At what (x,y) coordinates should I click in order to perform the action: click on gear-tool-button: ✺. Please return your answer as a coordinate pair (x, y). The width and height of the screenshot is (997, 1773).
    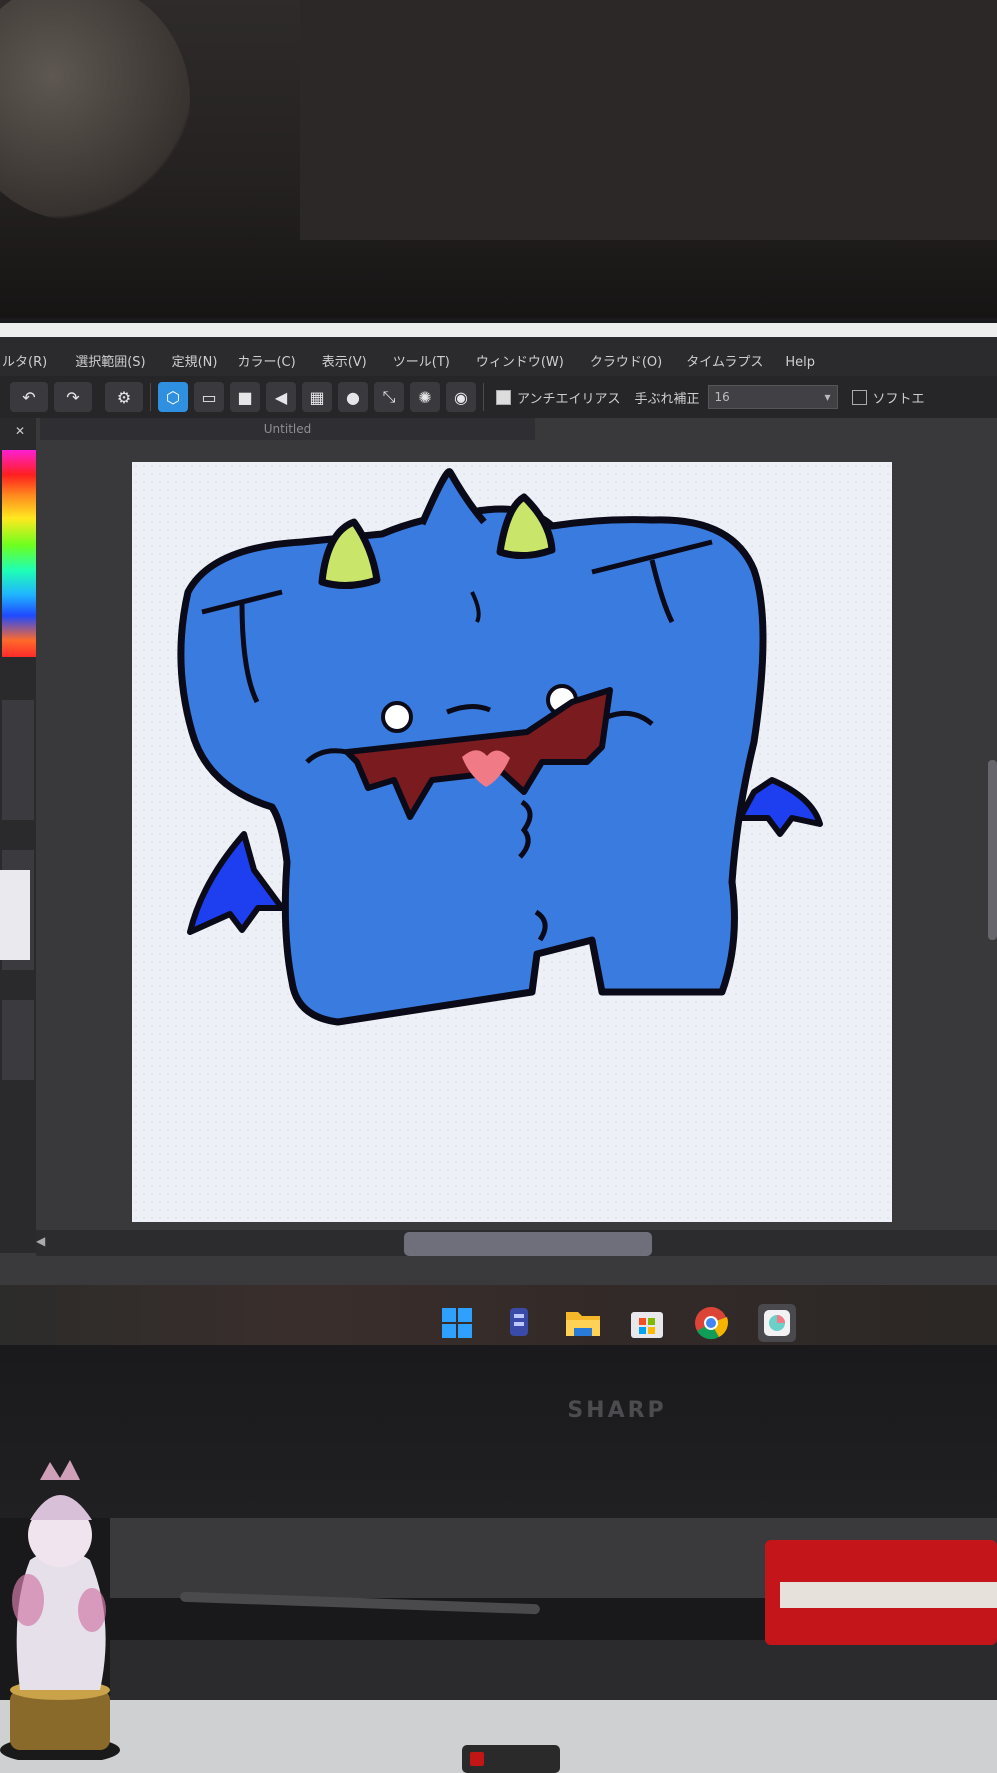
    Looking at the image, I should click on (425, 397).